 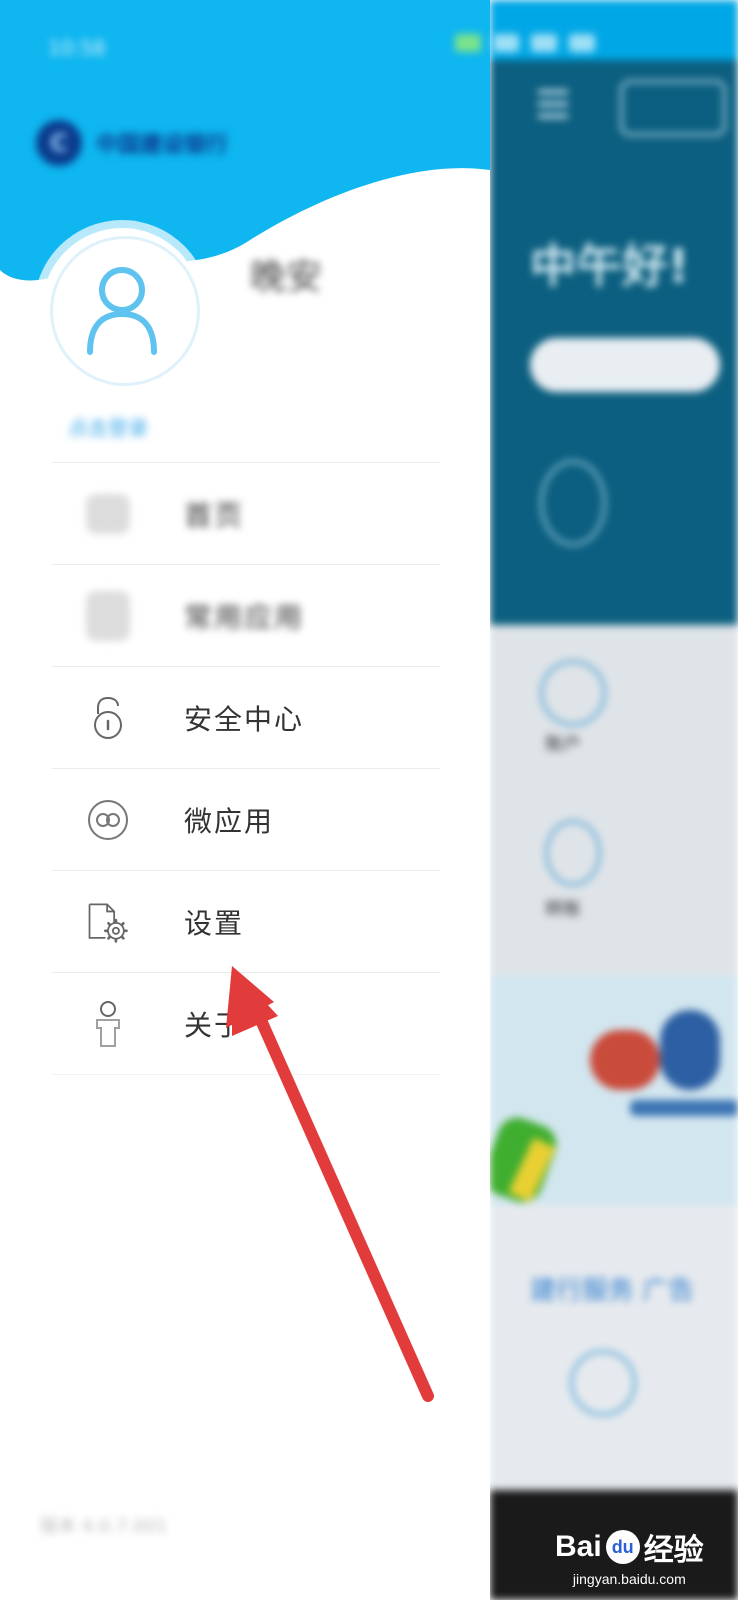 What do you see at coordinates (622, 1547) in the screenshot?
I see `paw-icon: du` at bounding box center [622, 1547].